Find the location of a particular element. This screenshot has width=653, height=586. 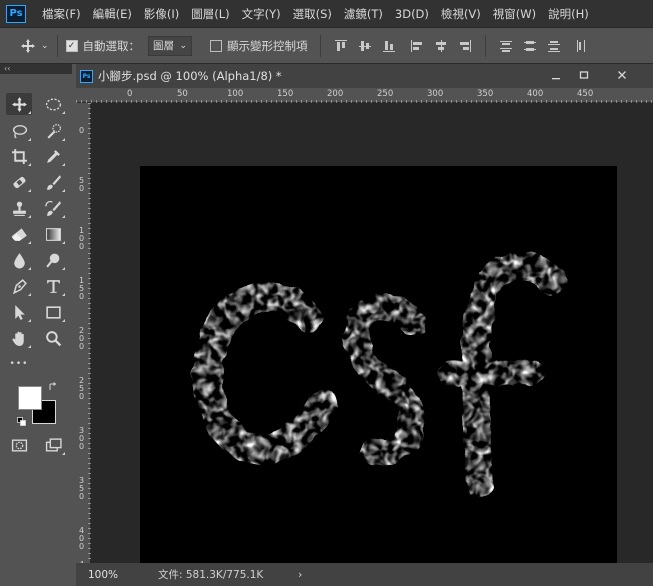

ellipse-marquee-icon is located at coordinates (53, 104).